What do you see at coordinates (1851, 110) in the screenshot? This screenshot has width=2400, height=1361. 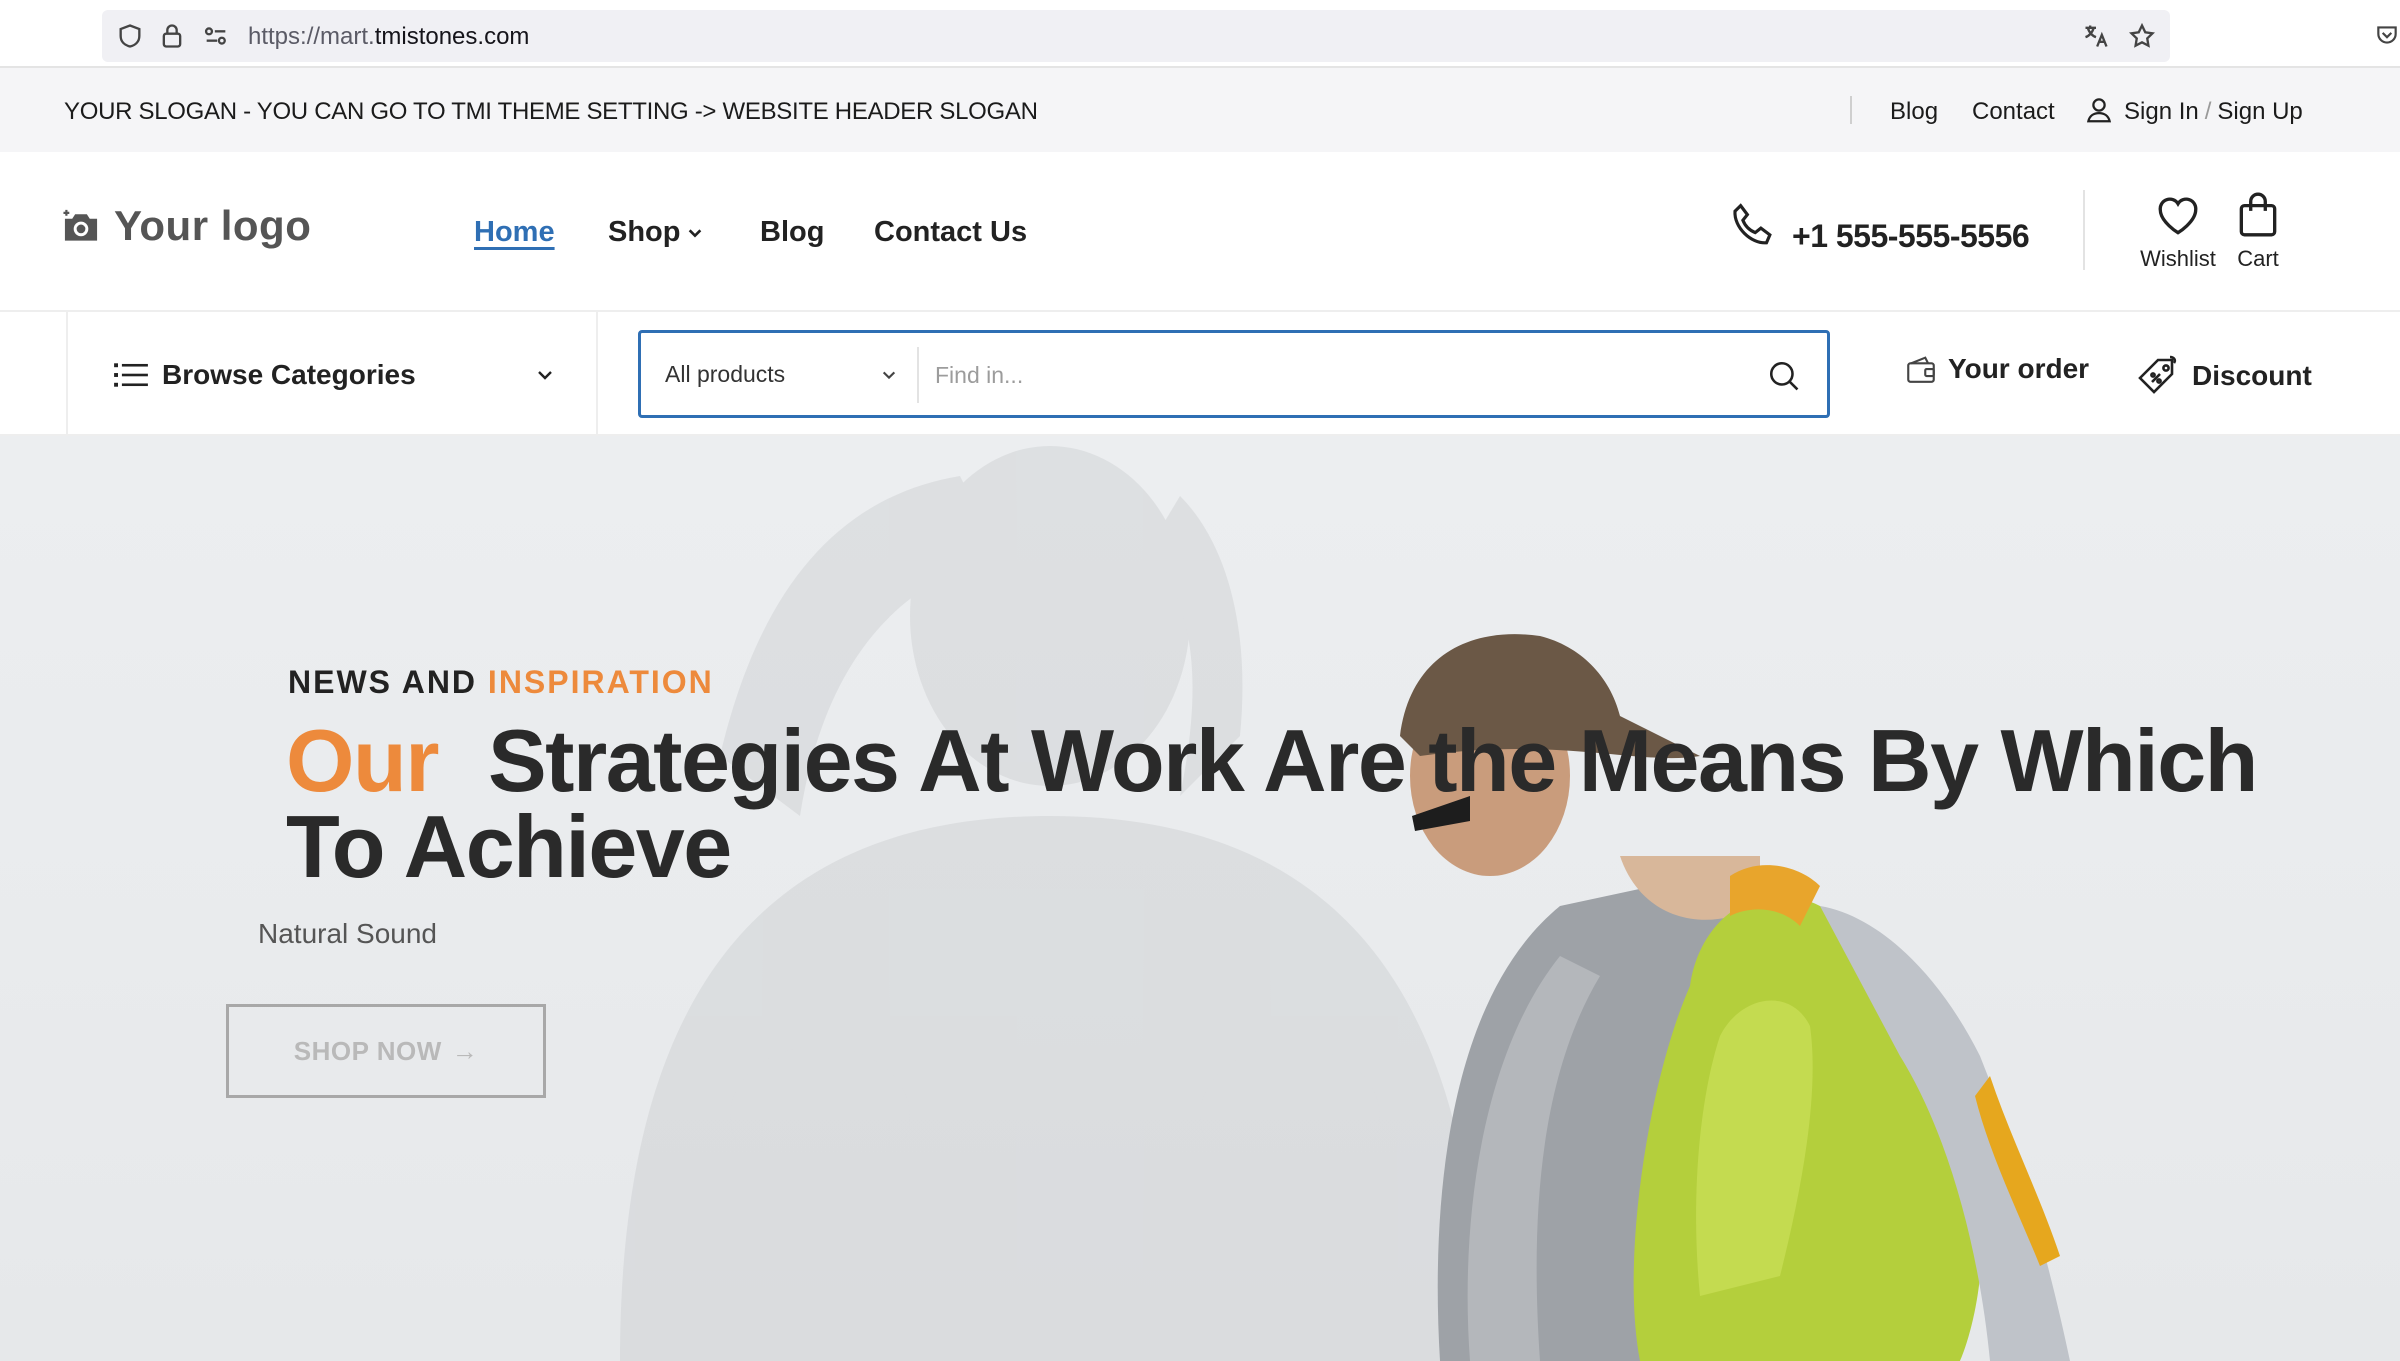 I see `topbar-divider` at bounding box center [1851, 110].